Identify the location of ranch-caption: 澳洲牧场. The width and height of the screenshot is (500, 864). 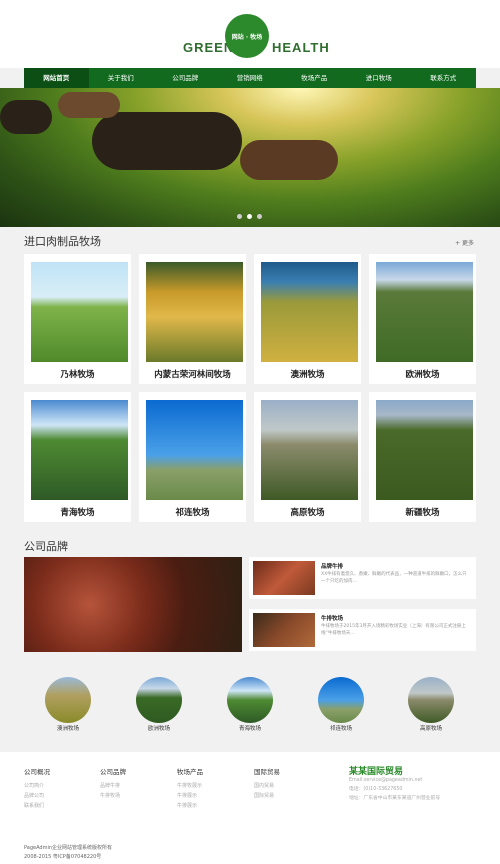
(307, 375).